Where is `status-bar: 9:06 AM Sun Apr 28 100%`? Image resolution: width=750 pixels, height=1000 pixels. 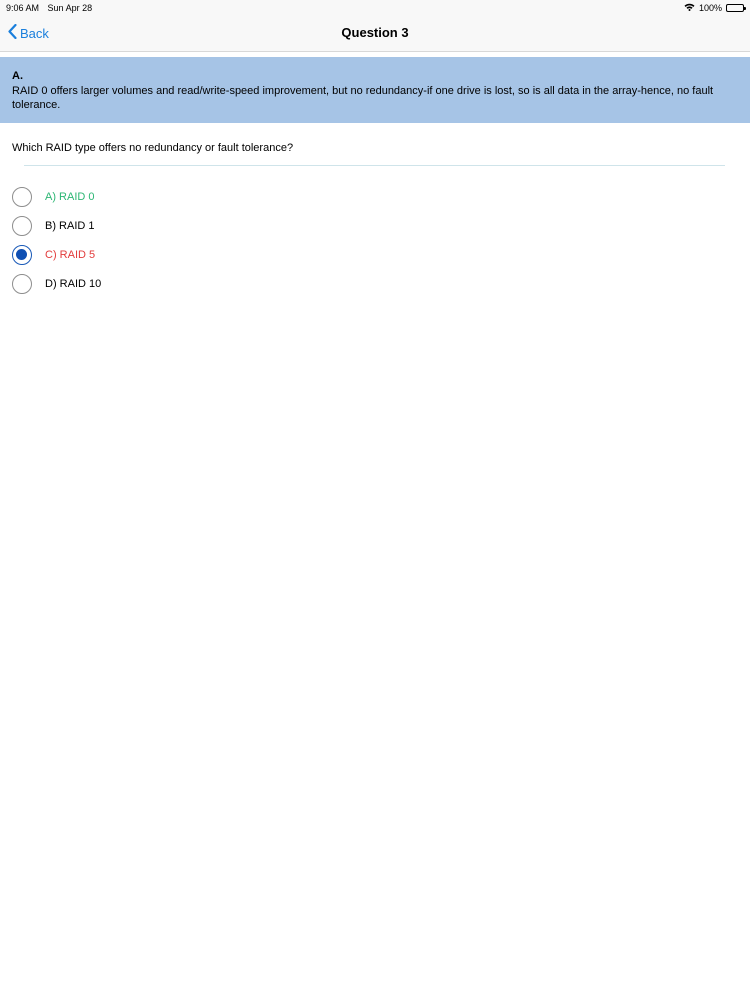 status-bar: 9:06 AM Sun Apr 28 100% is located at coordinates (375, 8).